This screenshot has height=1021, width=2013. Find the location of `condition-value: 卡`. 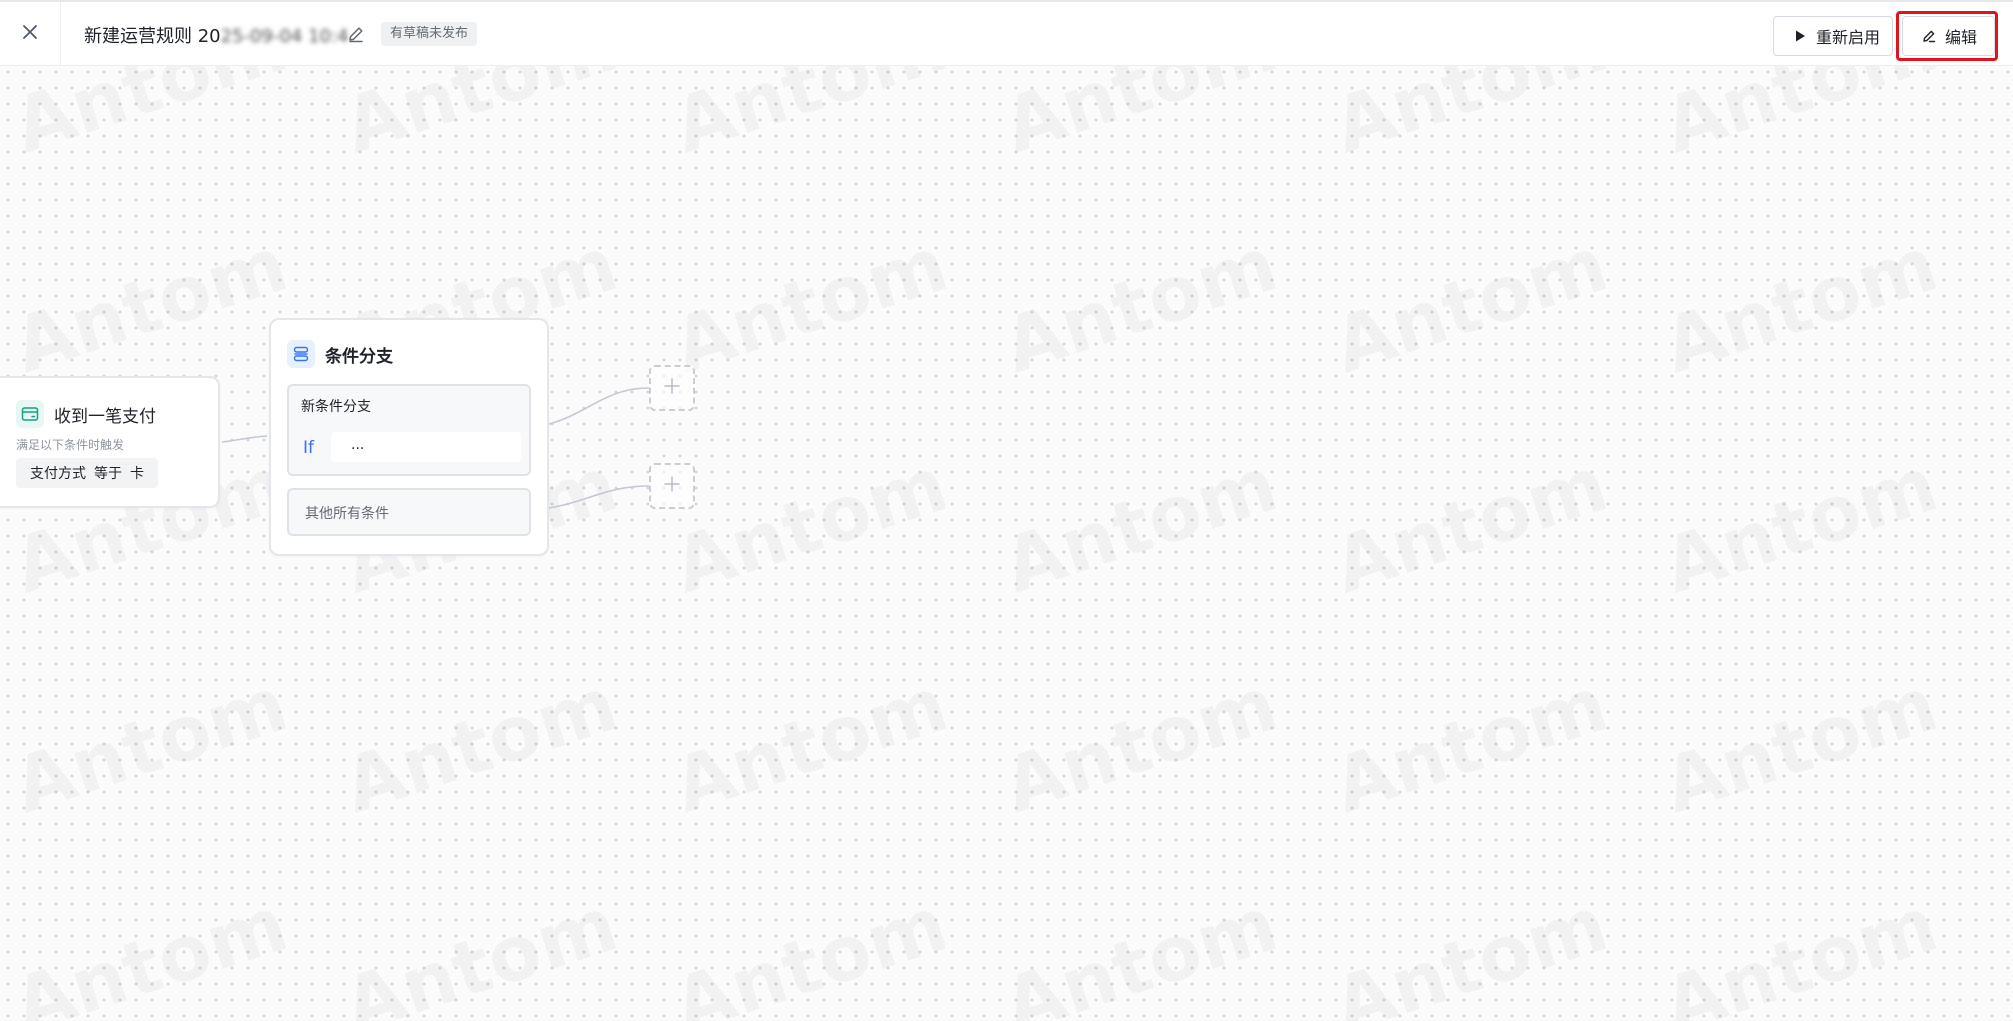

condition-value: 卡 is located at coordinates (137, 474).